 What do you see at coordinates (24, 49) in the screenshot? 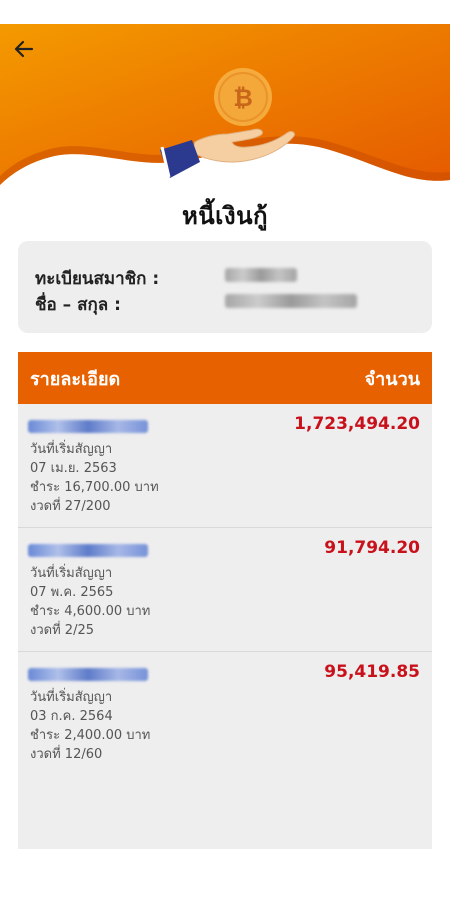
I see `back-arrow-icon` at bounding box center [24, 49].